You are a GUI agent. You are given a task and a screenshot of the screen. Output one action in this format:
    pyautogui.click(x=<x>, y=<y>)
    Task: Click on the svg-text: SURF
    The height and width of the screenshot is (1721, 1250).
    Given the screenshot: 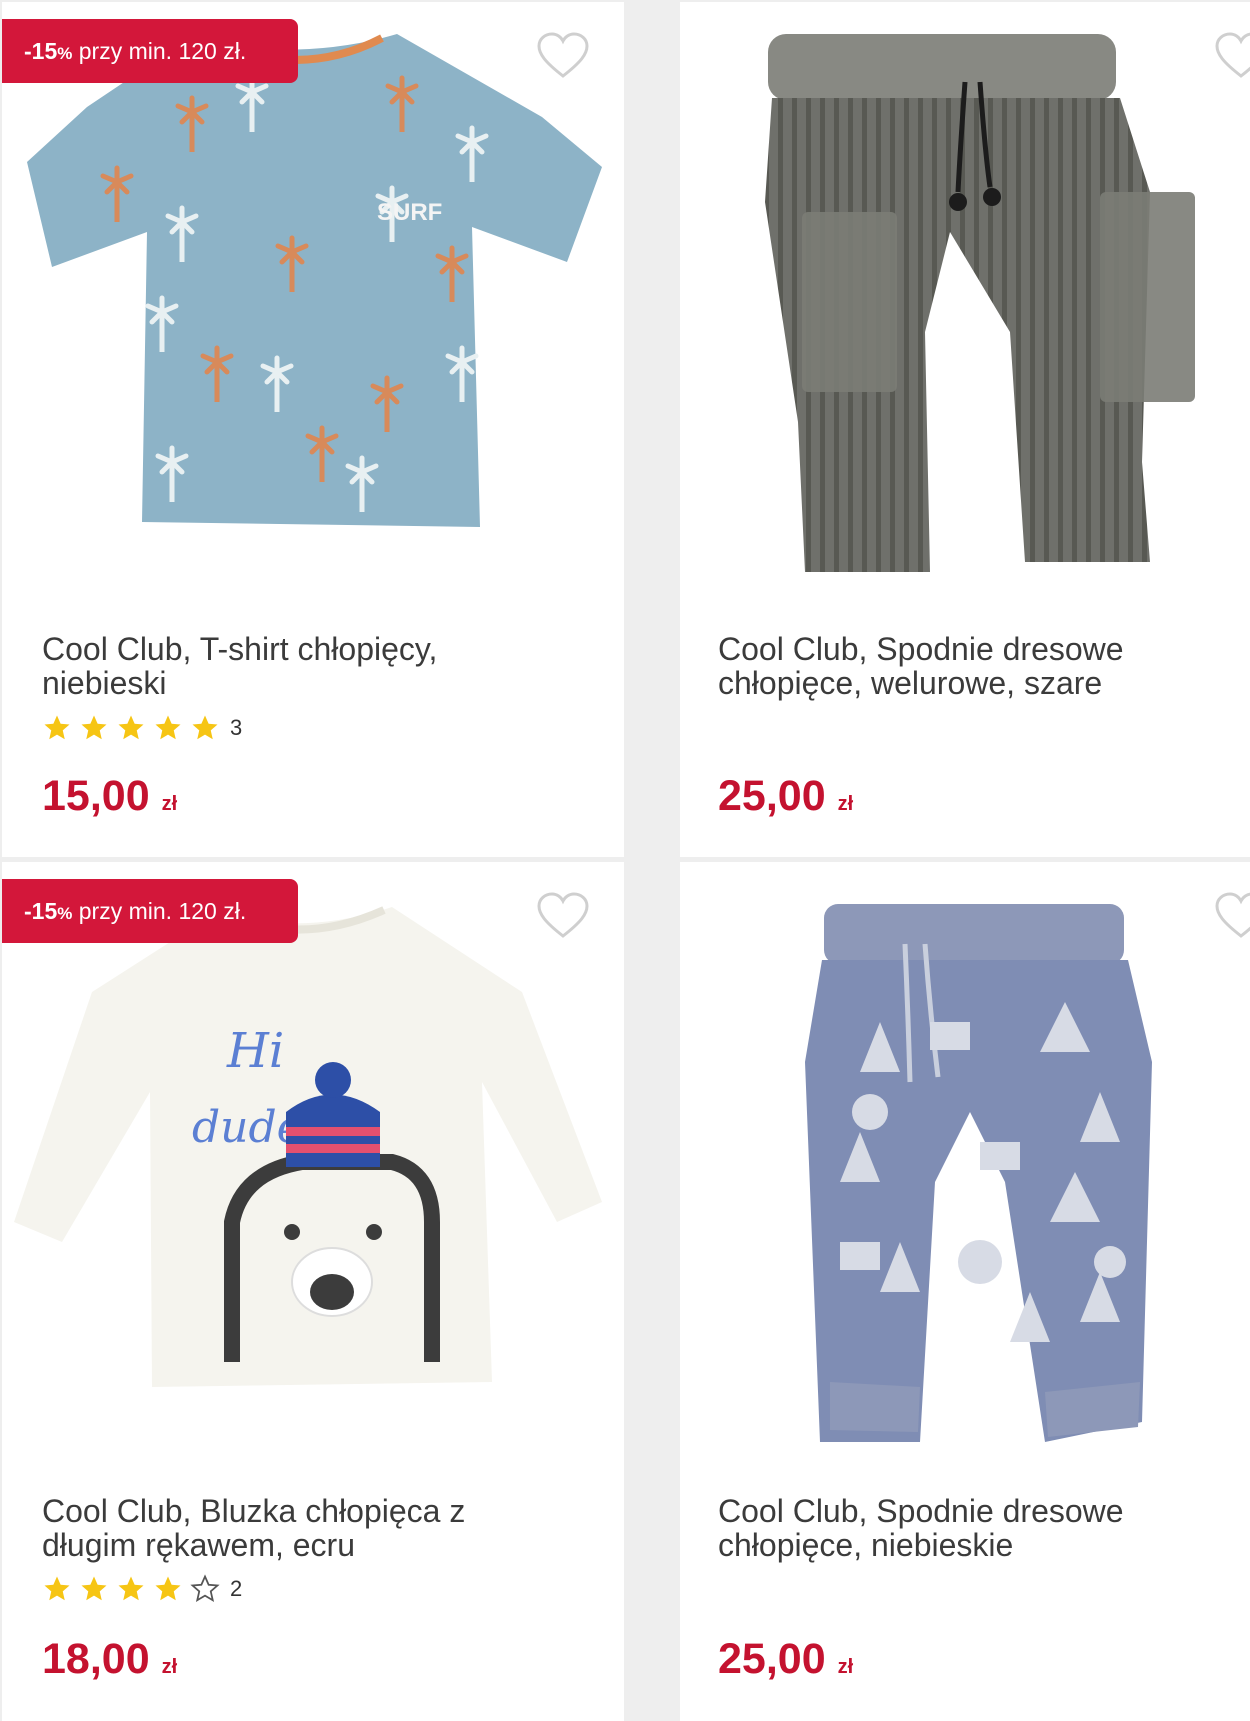 What is the action you would take?
    pyautogui.click(x=409, y=212)
    